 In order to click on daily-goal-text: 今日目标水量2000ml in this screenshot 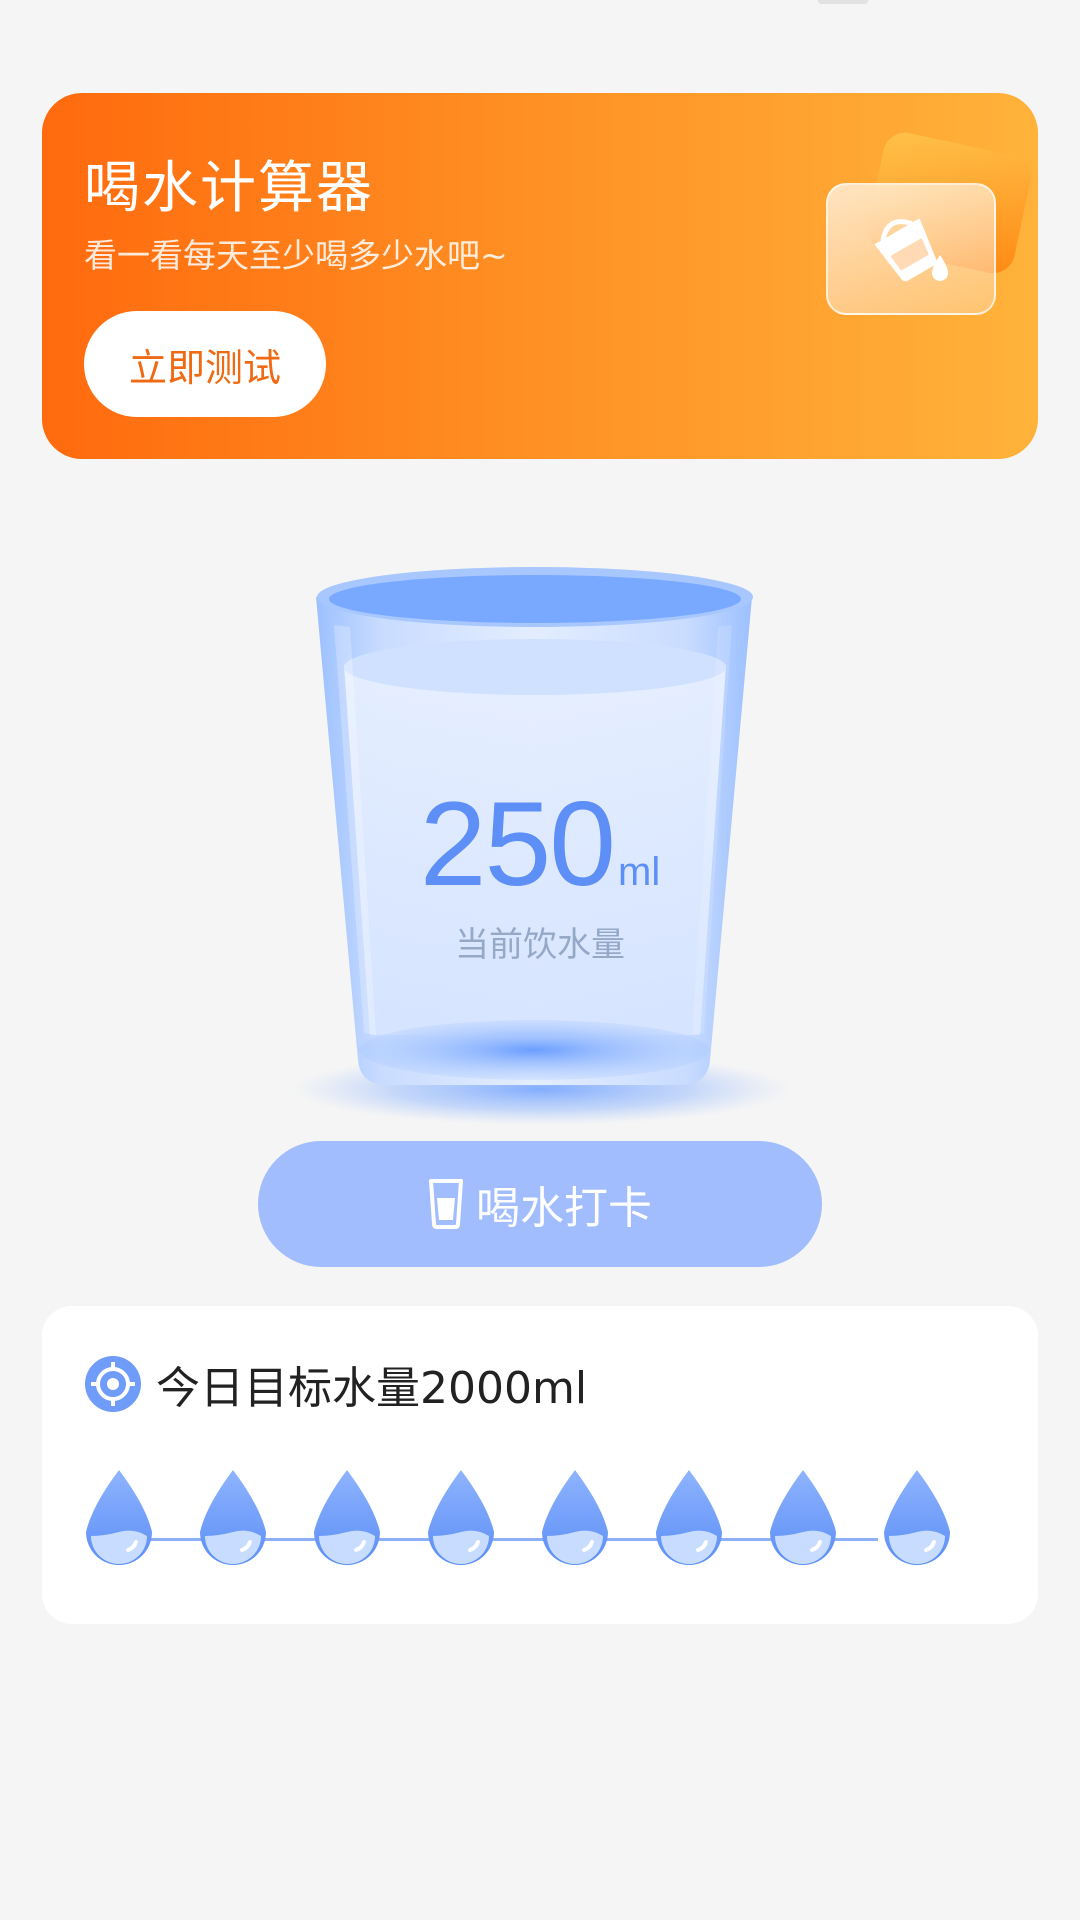, I will do `click(372, 1388)`.